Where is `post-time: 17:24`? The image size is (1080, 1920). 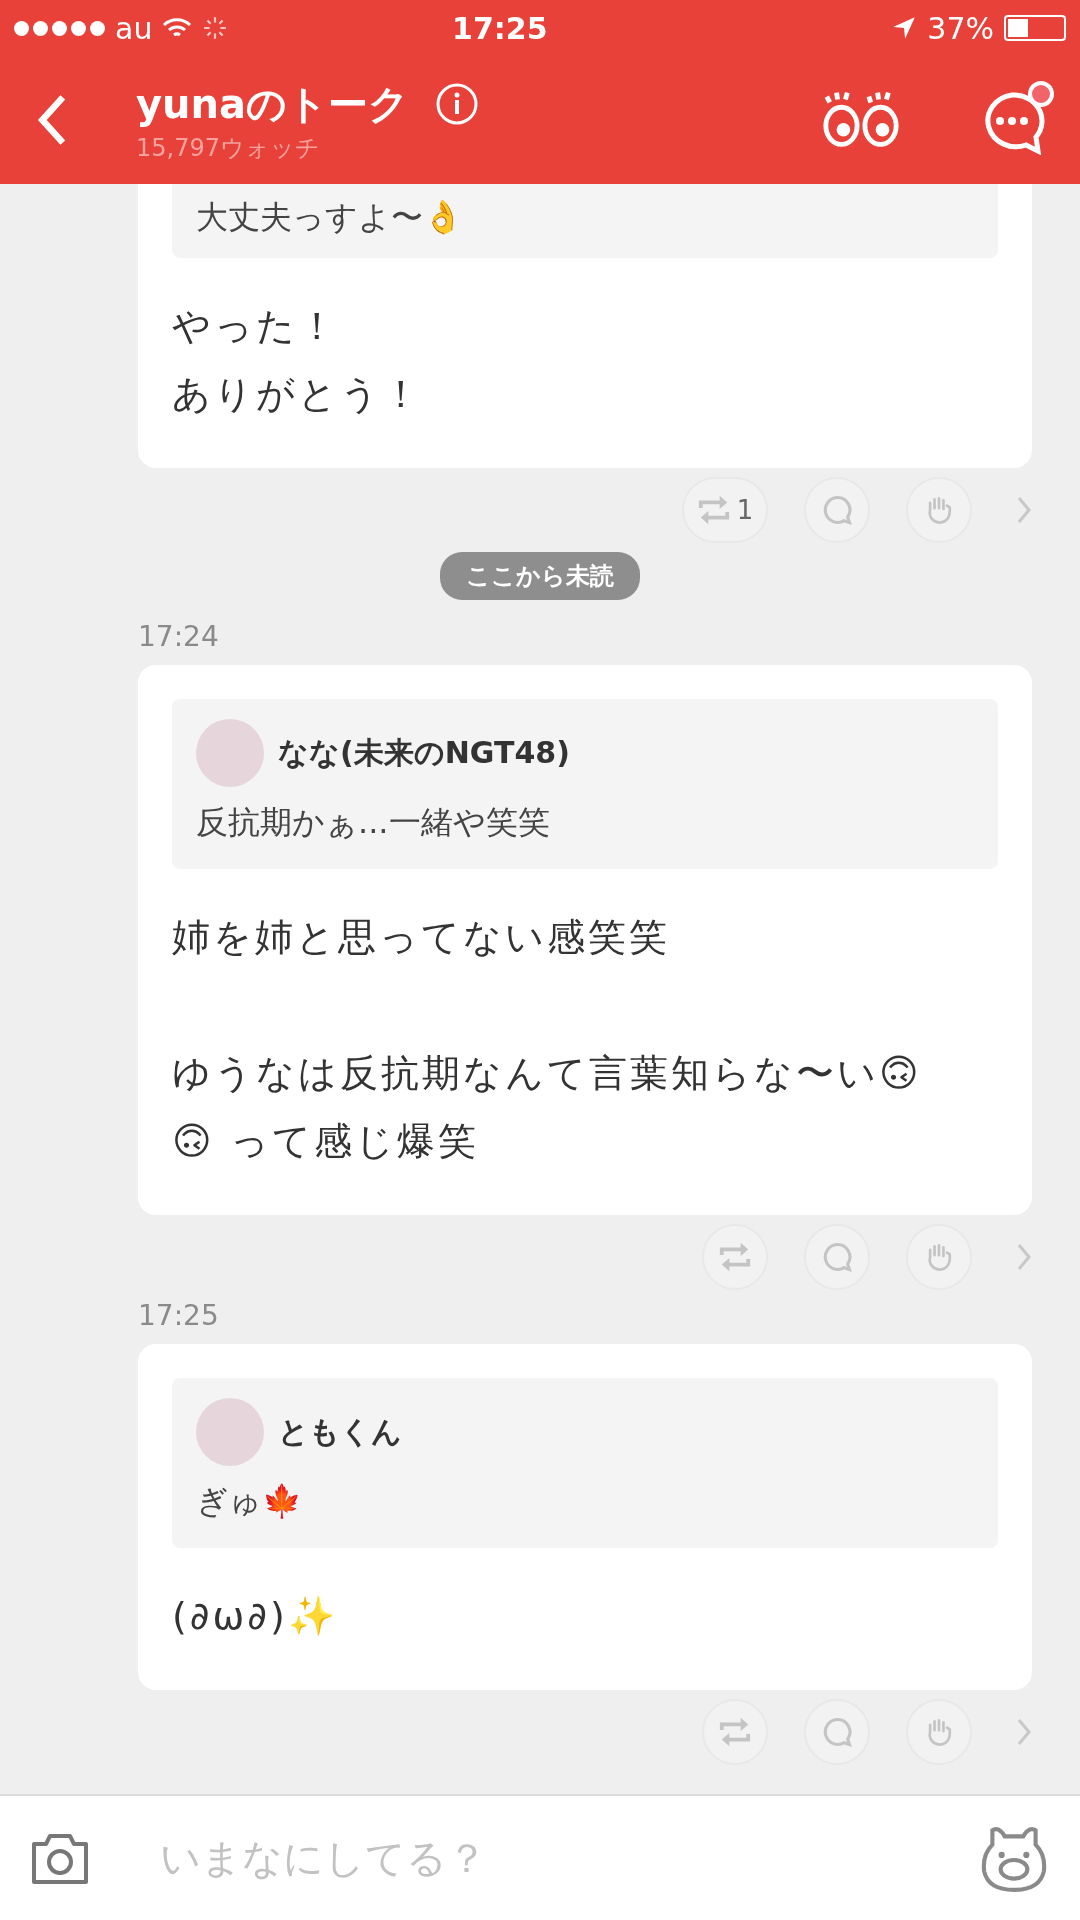
post-time: 17:24 is located at coordinates (179, 637).